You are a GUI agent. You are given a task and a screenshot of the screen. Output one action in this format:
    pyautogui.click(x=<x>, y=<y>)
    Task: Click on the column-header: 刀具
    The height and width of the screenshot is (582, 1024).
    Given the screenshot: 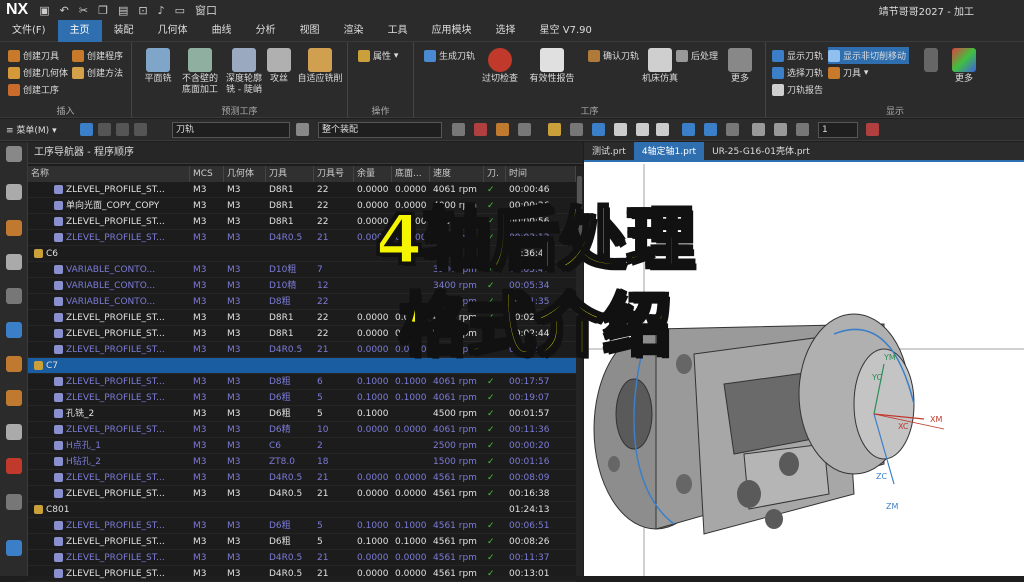 What is the action you would take?
    pyautogui.click(x=290, y=174)
    